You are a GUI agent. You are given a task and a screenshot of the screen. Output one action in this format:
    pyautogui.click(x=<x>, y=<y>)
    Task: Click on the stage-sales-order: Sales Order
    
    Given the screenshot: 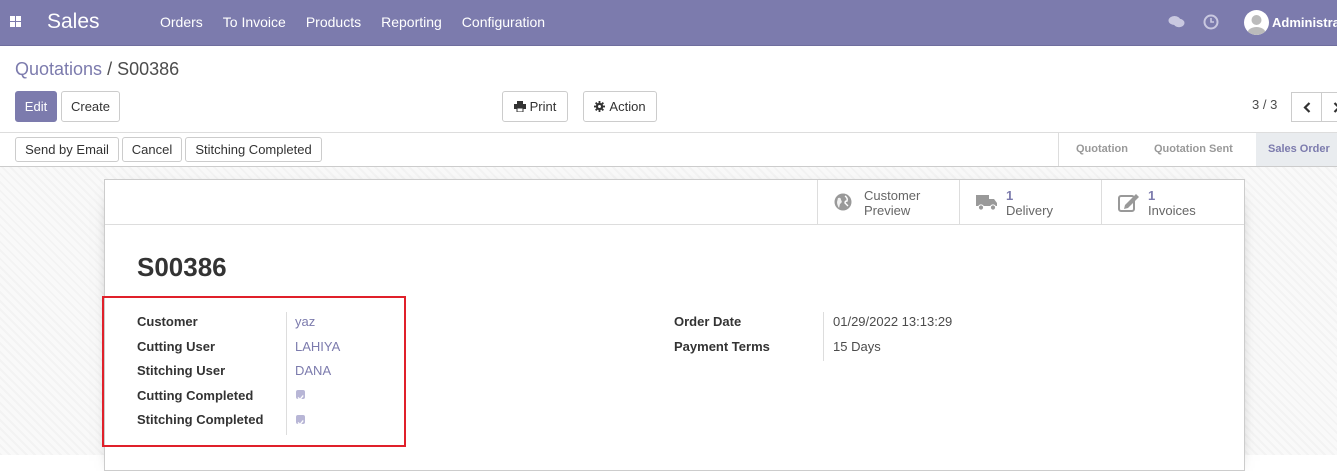 What is the action you would take?
    pyautogui.click(x=1296, y=149)
    